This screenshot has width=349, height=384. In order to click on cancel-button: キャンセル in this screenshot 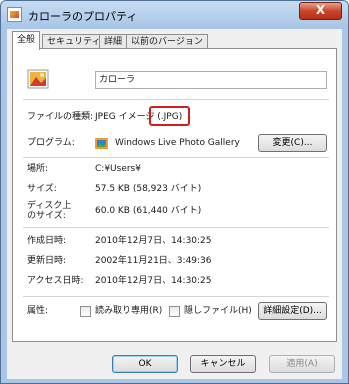, I will do `click(223, 364)`.